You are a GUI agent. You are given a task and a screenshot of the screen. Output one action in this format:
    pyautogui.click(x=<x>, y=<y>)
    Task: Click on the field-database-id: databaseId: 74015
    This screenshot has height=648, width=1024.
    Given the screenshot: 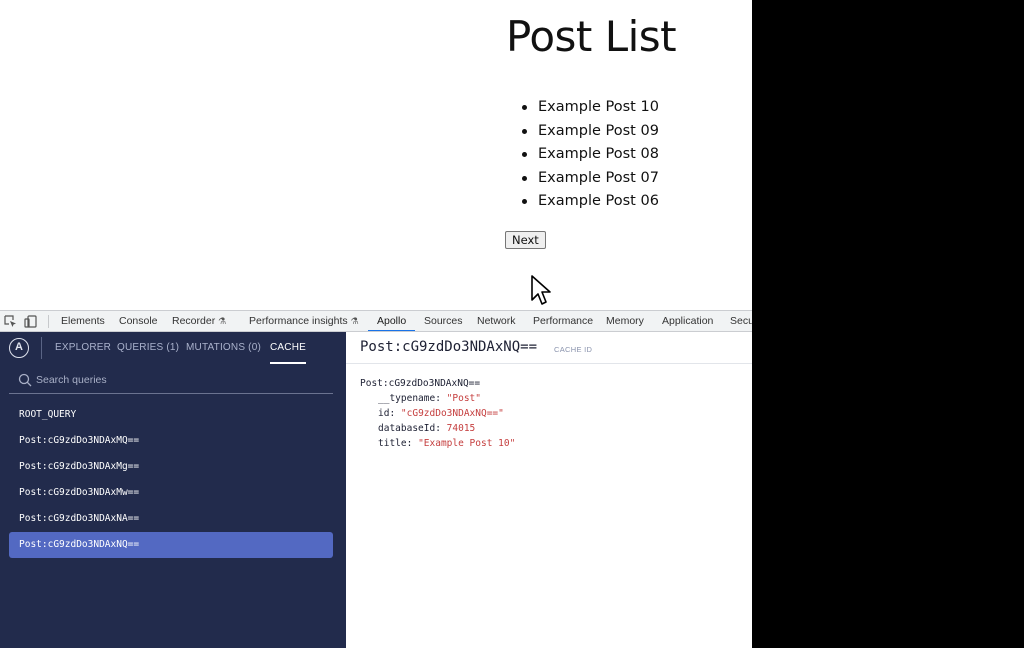 What is the action you would take?
    pyautogui.click(x=427, y=428)
    